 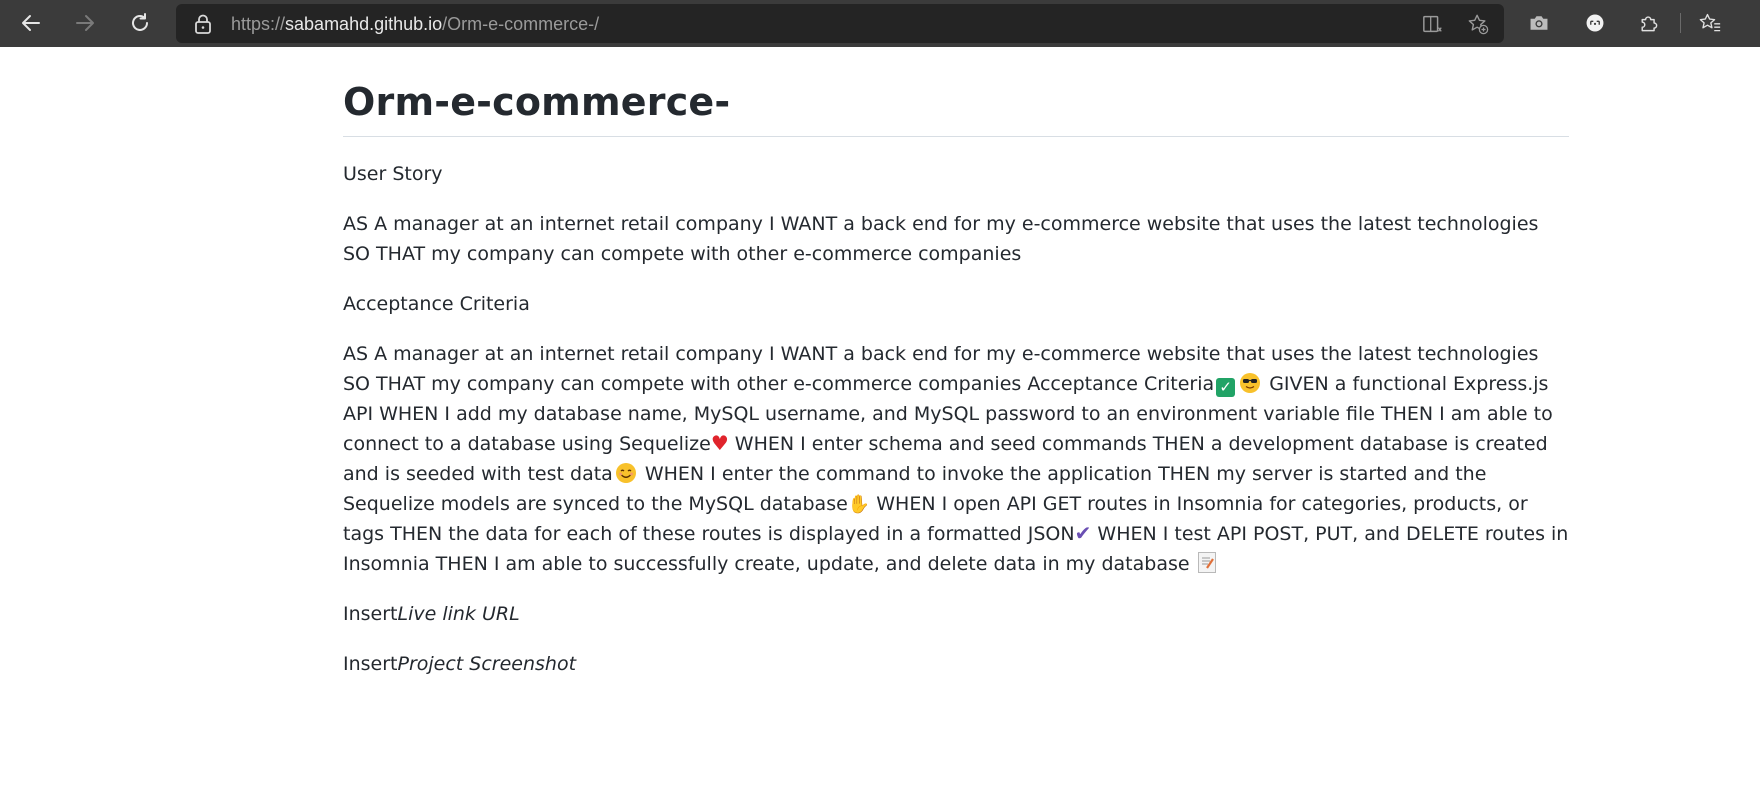 I want to click on add-favorite-icon, so click(x=1478, y=24).